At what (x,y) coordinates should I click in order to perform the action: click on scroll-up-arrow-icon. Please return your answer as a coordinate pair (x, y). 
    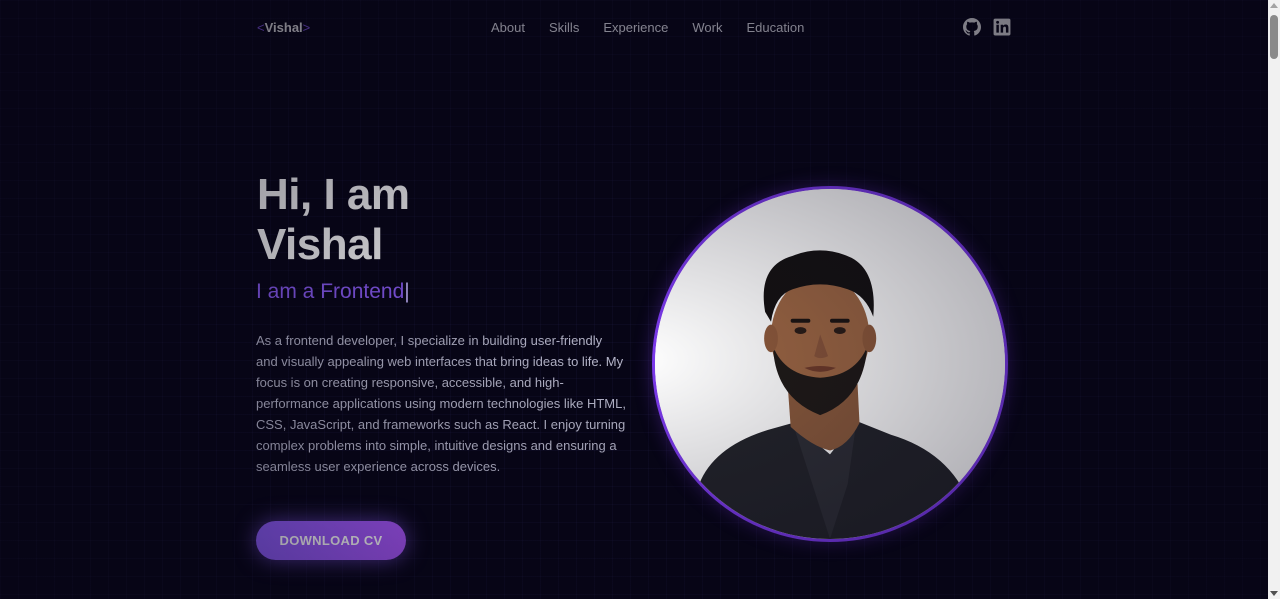
    Looking at the image, I should click on (1274, 5).